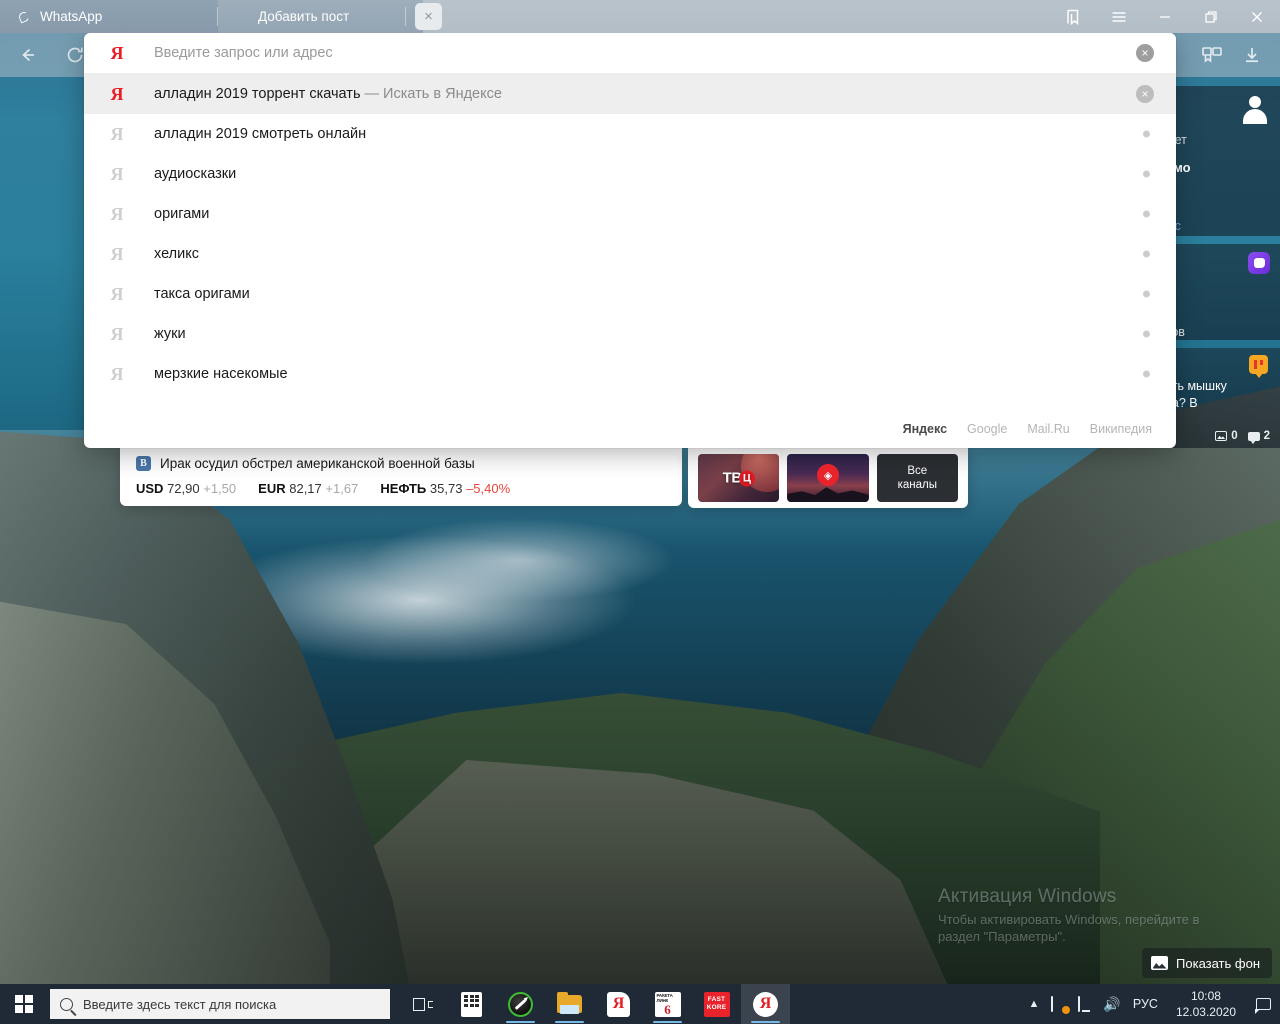 The image size is (1280, 1024). What do you see at coordinates (1086, 1004) in the screenshot?
I see `network-icon` at bounding box center [1086, 1004].